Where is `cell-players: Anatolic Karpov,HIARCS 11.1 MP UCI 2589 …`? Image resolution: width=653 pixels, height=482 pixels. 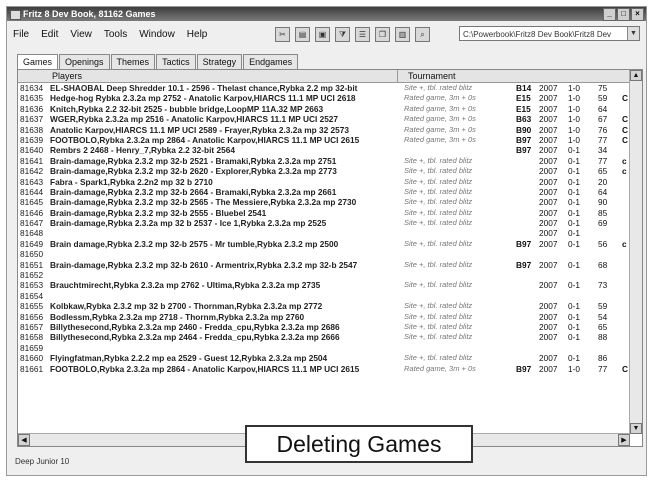 cell-players: Anatolic Karpov,HIARCS 11.1 MP UCI 2589 … is located at coordinates (199, 129).